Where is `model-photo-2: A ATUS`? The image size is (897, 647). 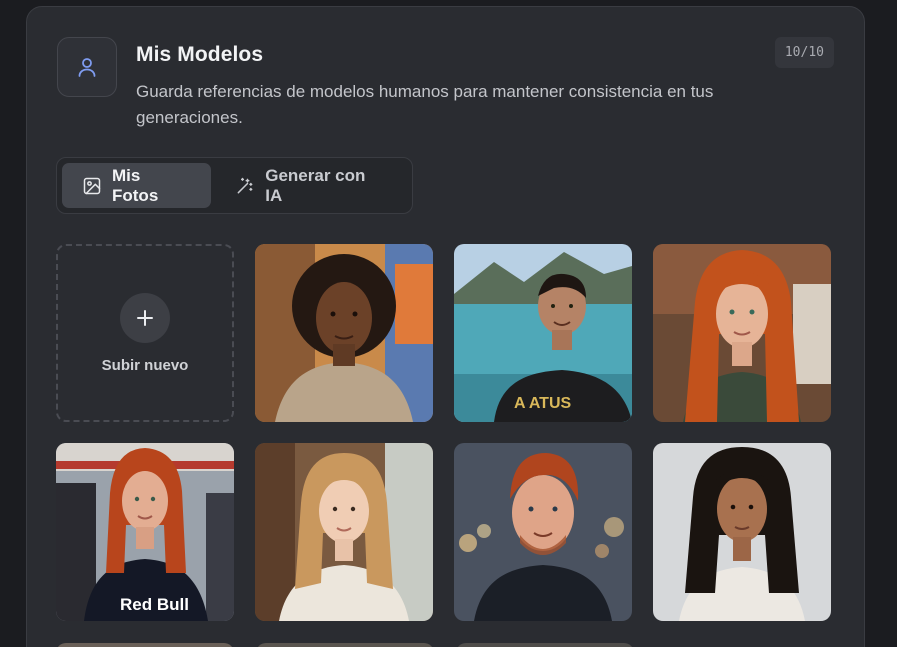
model-photo-2: A ATUS is located at coordinates (543, 333).